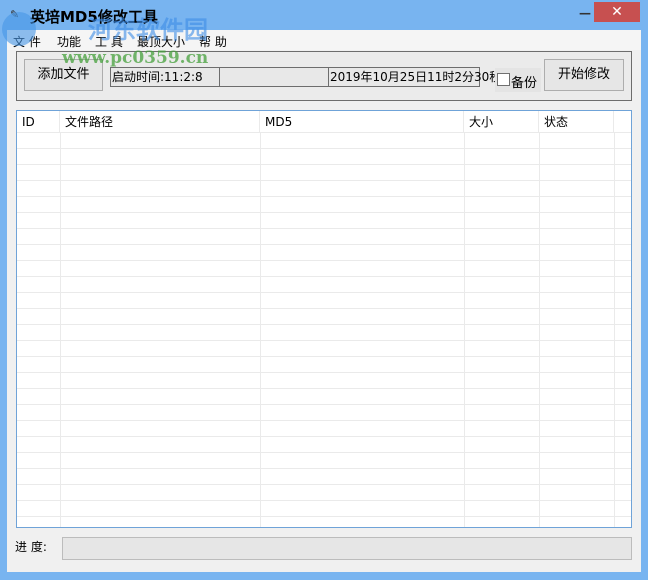  What do you see at coordinates (324, 15) in the screenshot?
I see `title-bar: ✎ 英培MD5修改工具 — ✕` at bounding box center [324, 15].